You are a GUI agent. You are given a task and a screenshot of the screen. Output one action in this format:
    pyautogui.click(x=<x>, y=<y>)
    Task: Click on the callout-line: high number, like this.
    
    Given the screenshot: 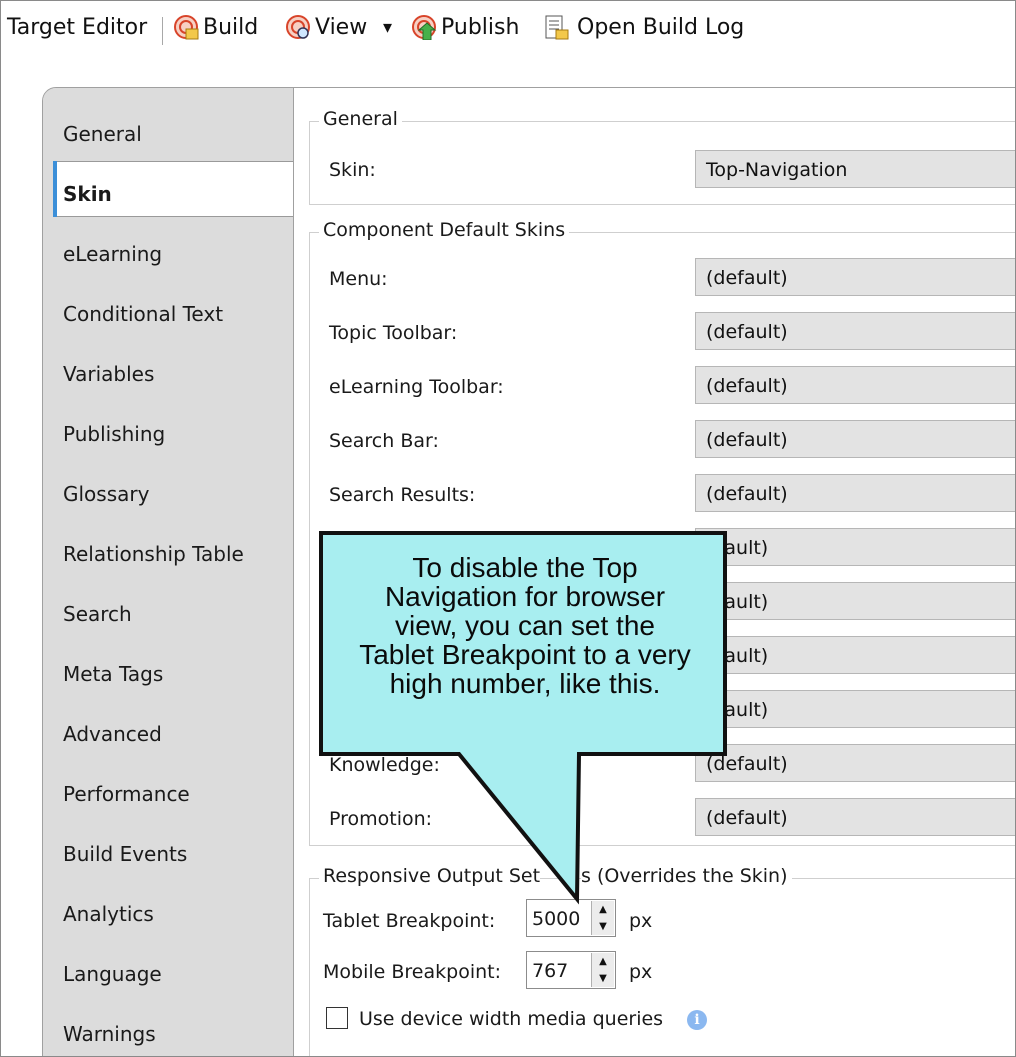 What is the action you would take?
    pyautogui.click(x=525, y=683)
    